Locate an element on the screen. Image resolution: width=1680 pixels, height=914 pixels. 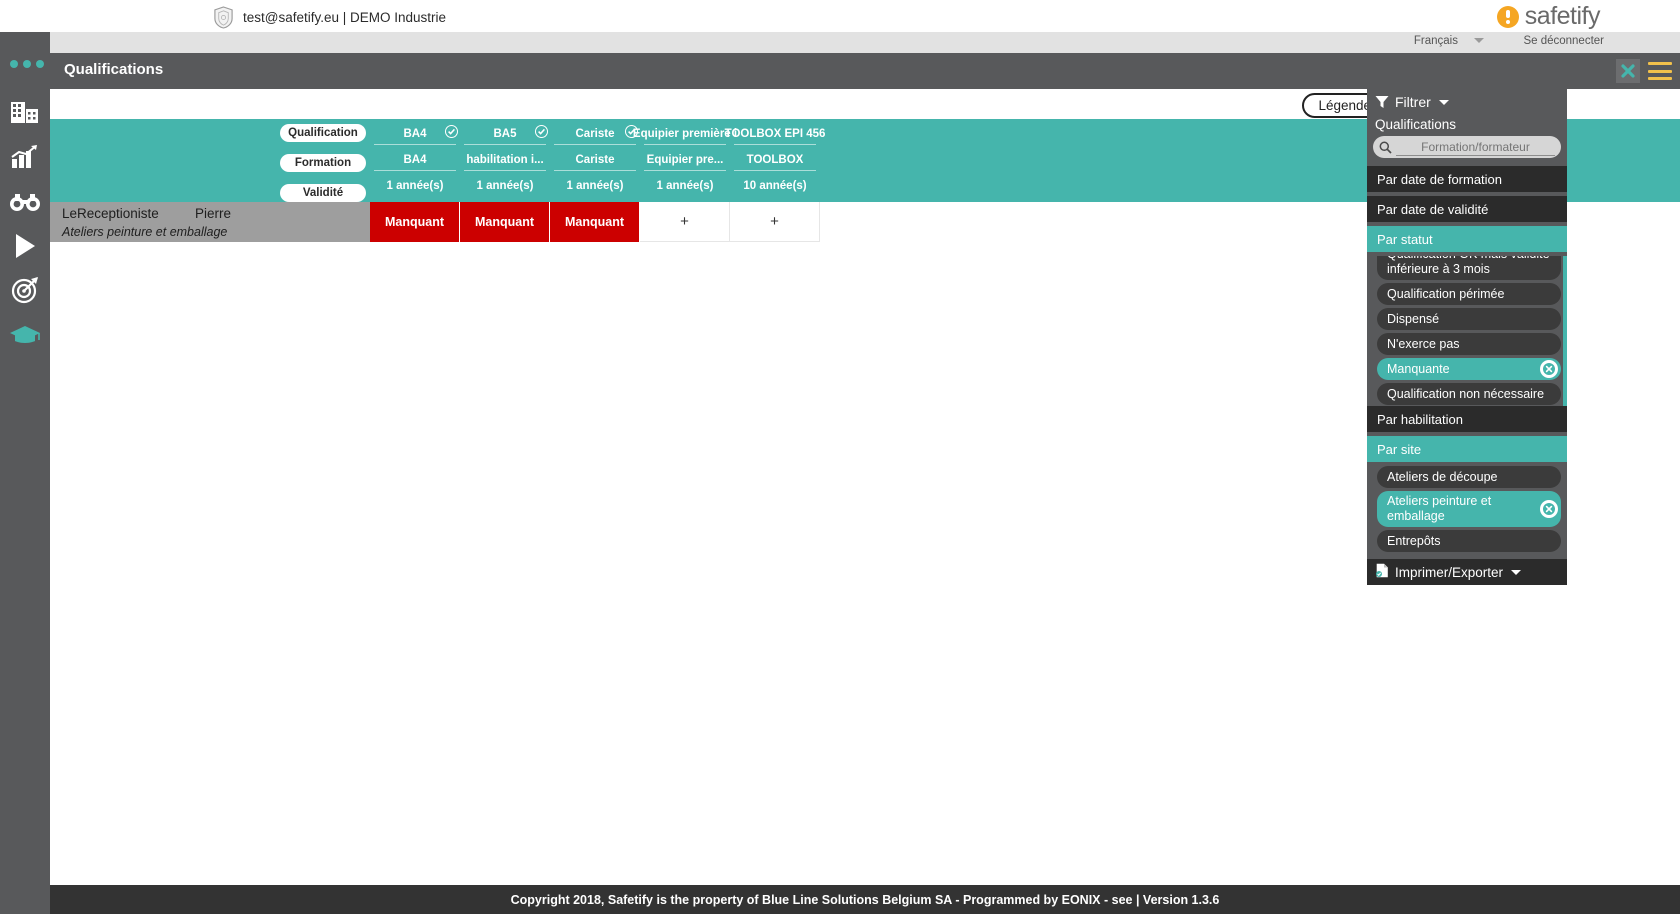
filter-group-date-validite: Par date de validité is located at coordinates (1467, 209).